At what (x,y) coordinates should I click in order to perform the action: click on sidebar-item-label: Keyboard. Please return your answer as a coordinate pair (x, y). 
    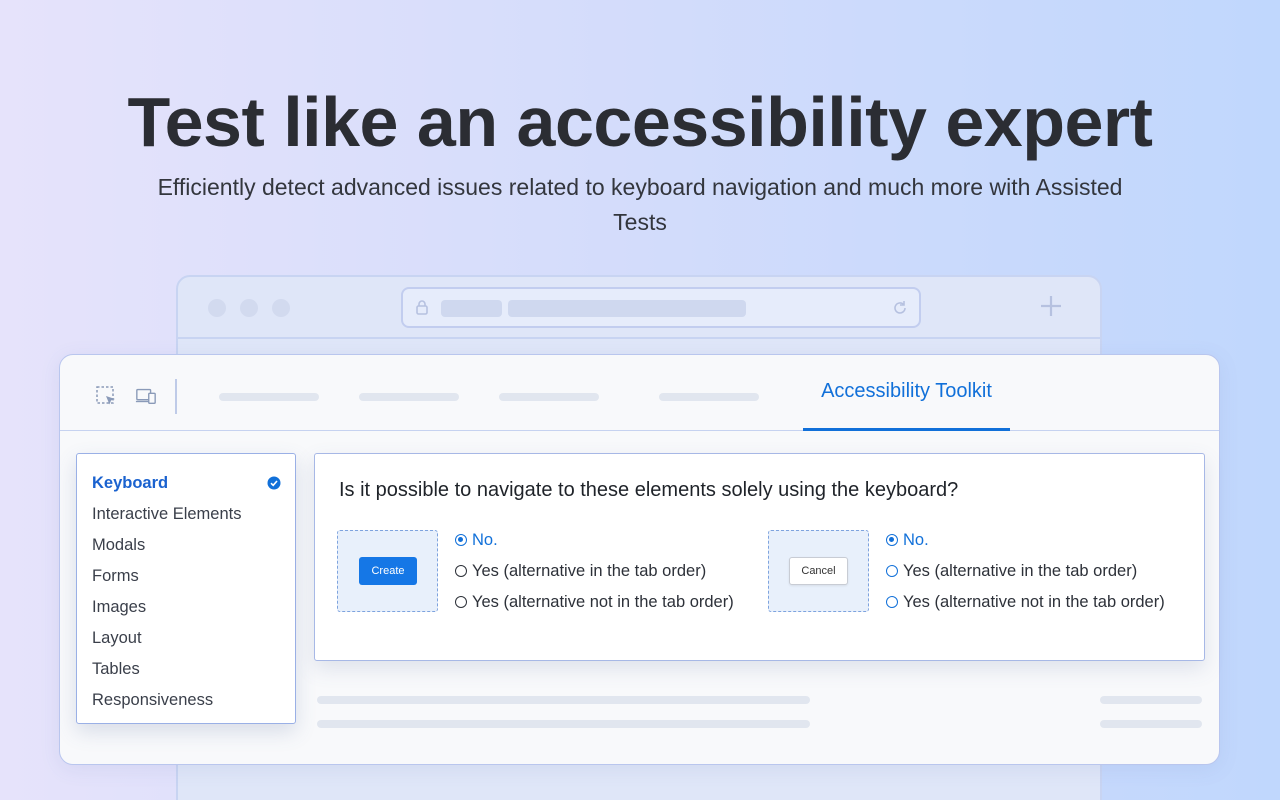
    Looking at the image, I should click on (130, 483).